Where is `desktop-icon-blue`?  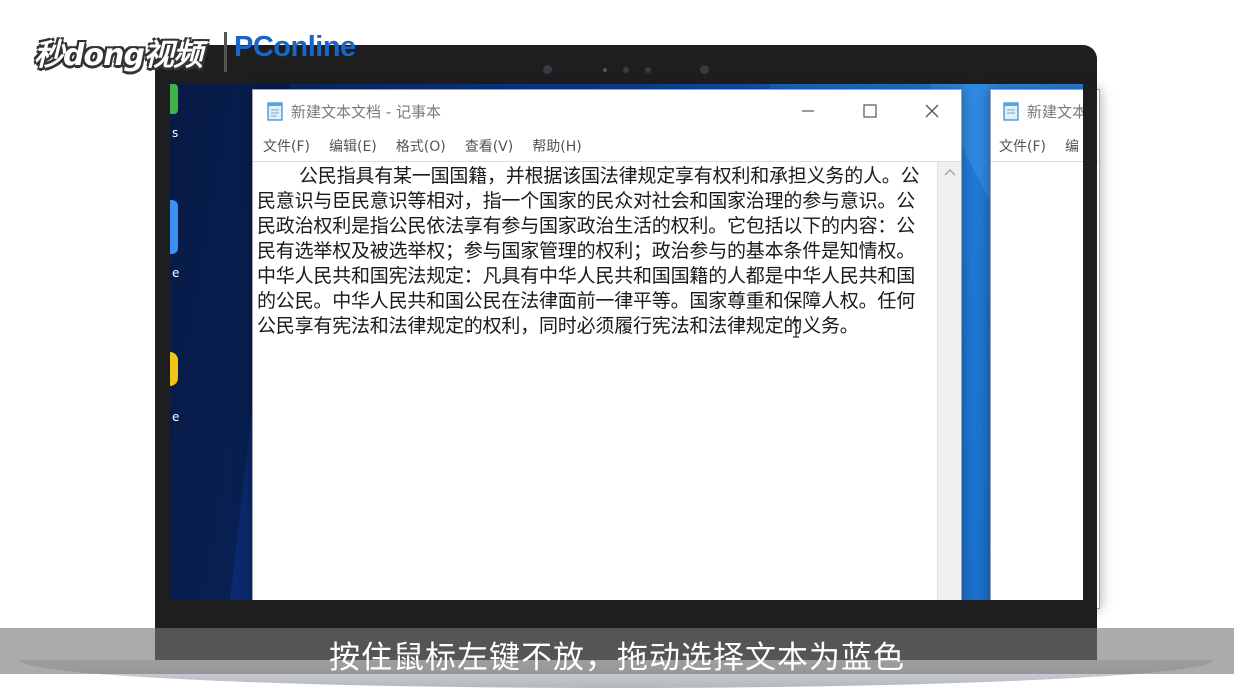
desktop-icon-blue is located at coordinates (174, 227).